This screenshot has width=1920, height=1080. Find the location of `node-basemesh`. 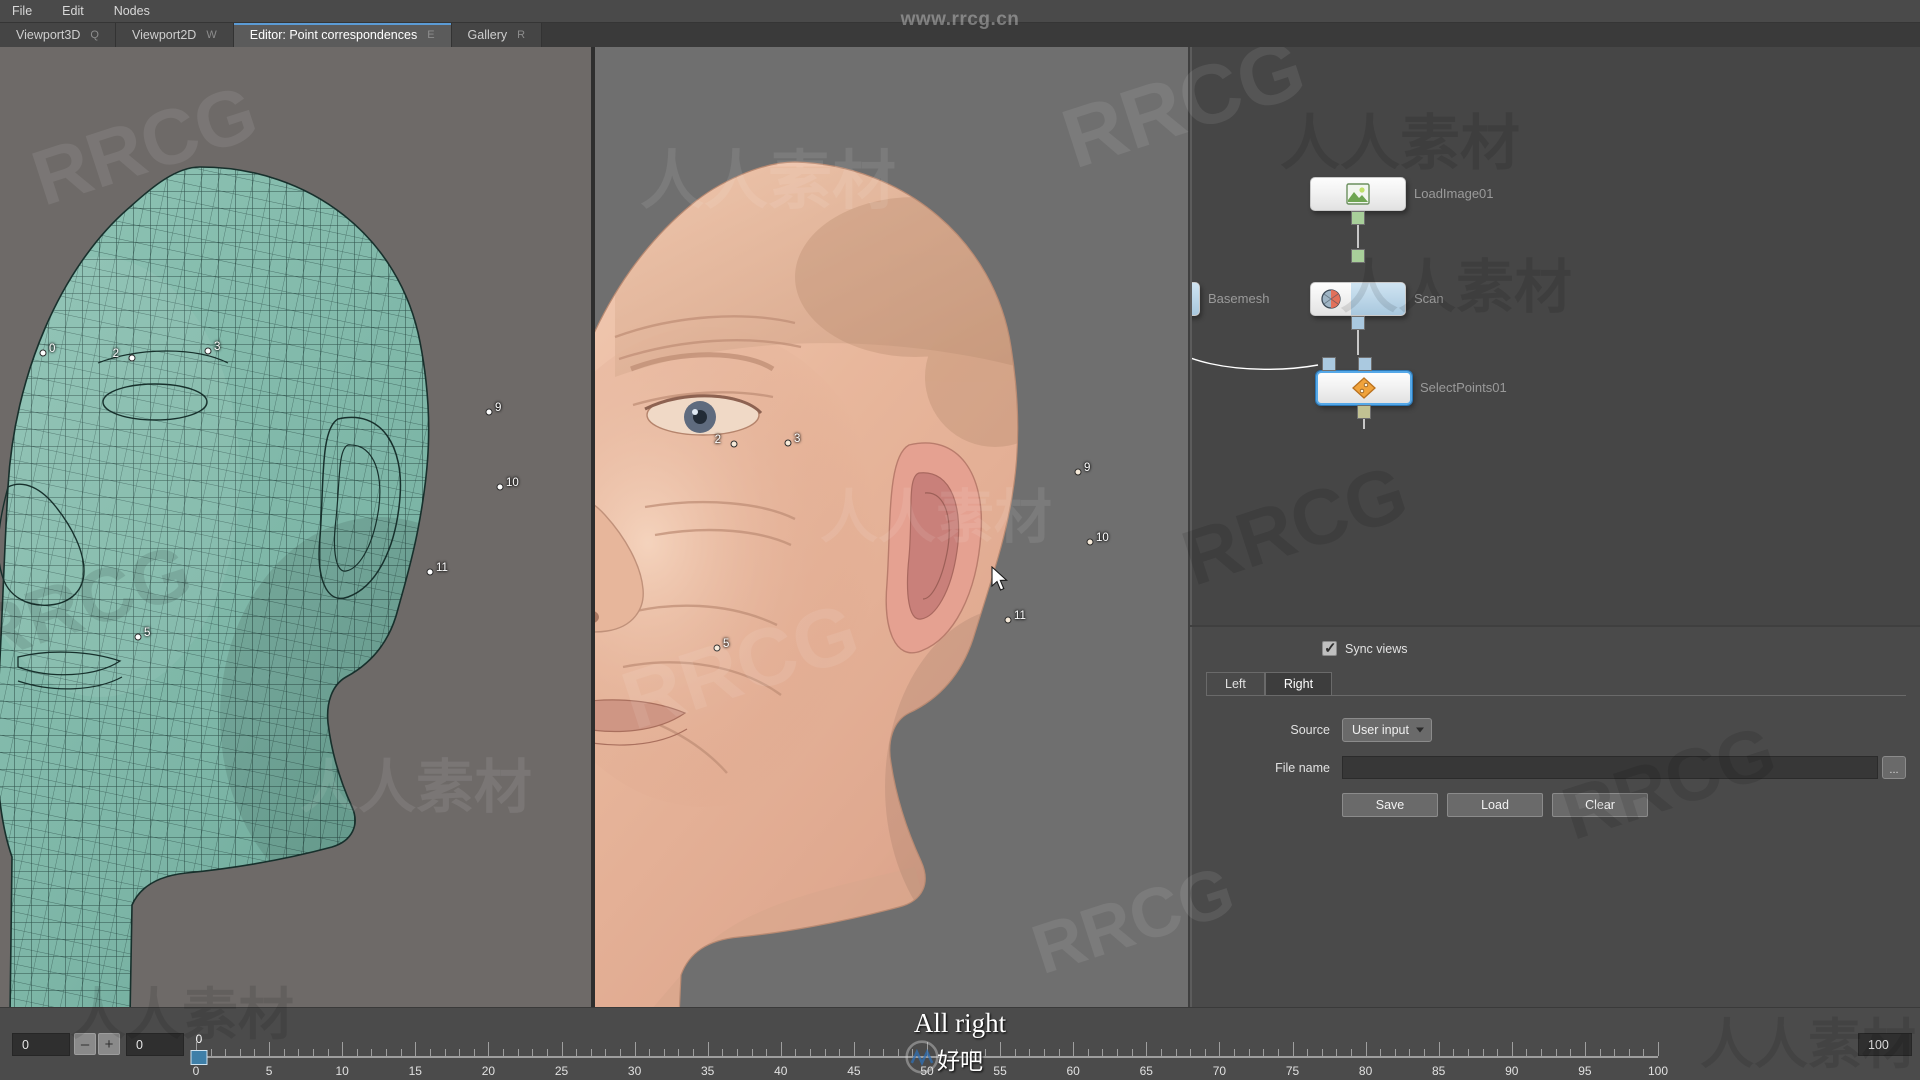

node-basemesh is located at coordinates (1196, 299).